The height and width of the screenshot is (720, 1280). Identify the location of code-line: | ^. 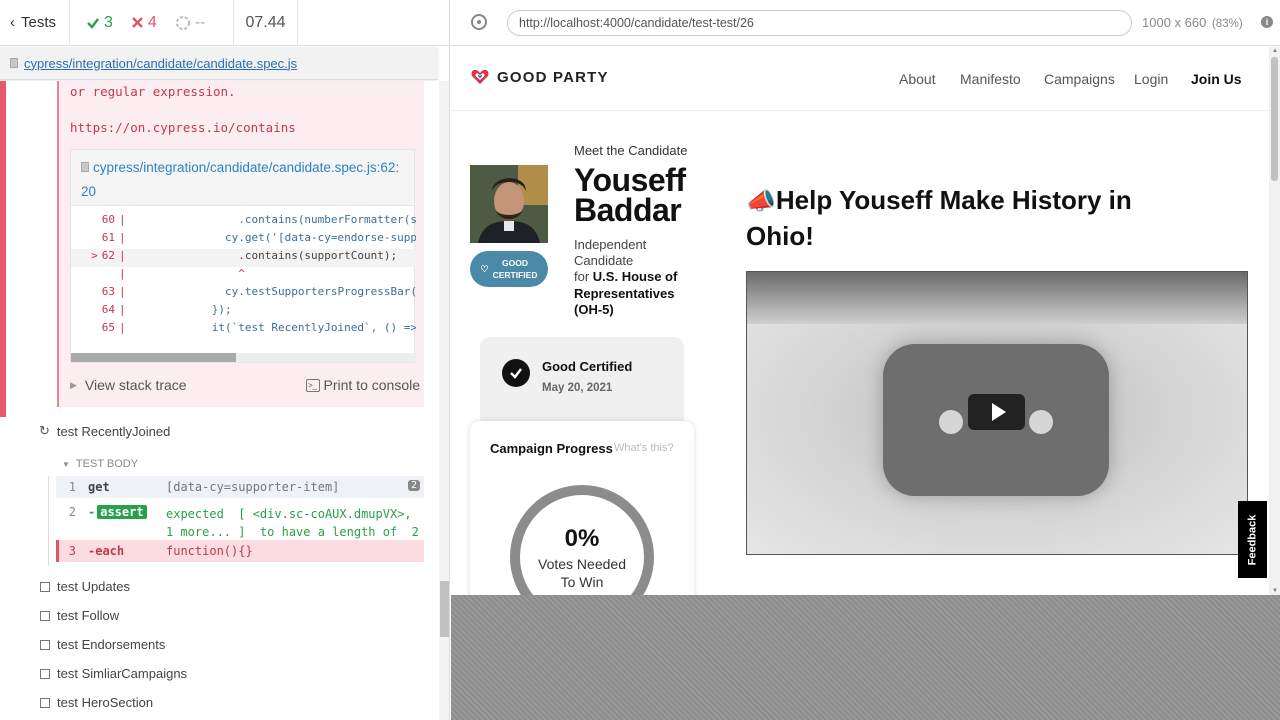
(182, 273).